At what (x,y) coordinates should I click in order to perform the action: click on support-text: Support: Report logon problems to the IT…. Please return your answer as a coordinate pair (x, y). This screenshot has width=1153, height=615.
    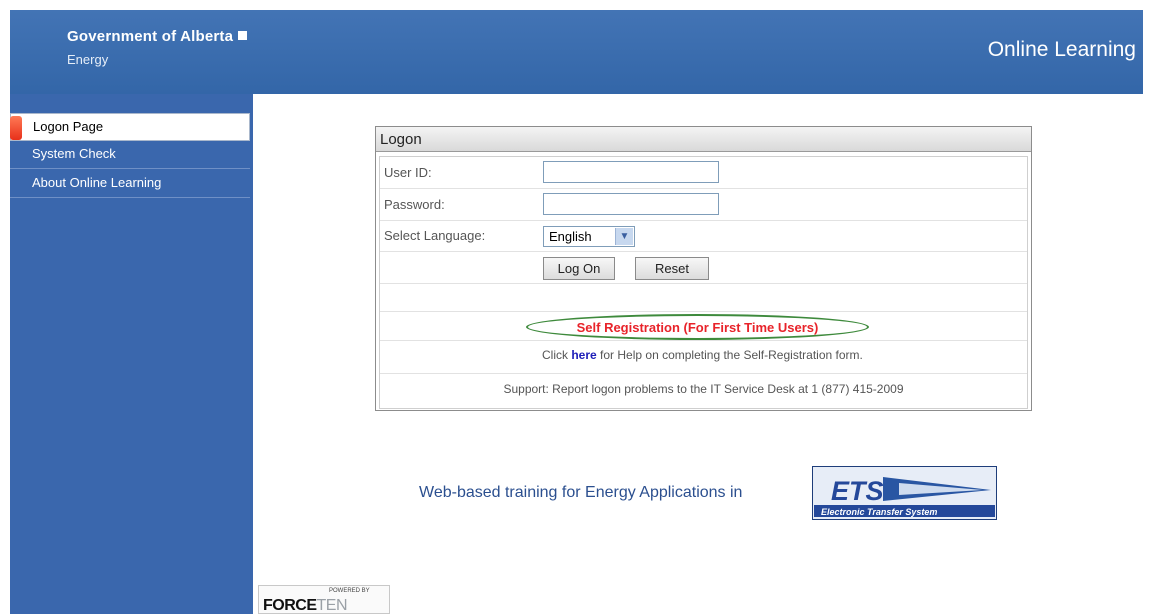
    Looking at the image, I should click on (703, 389).